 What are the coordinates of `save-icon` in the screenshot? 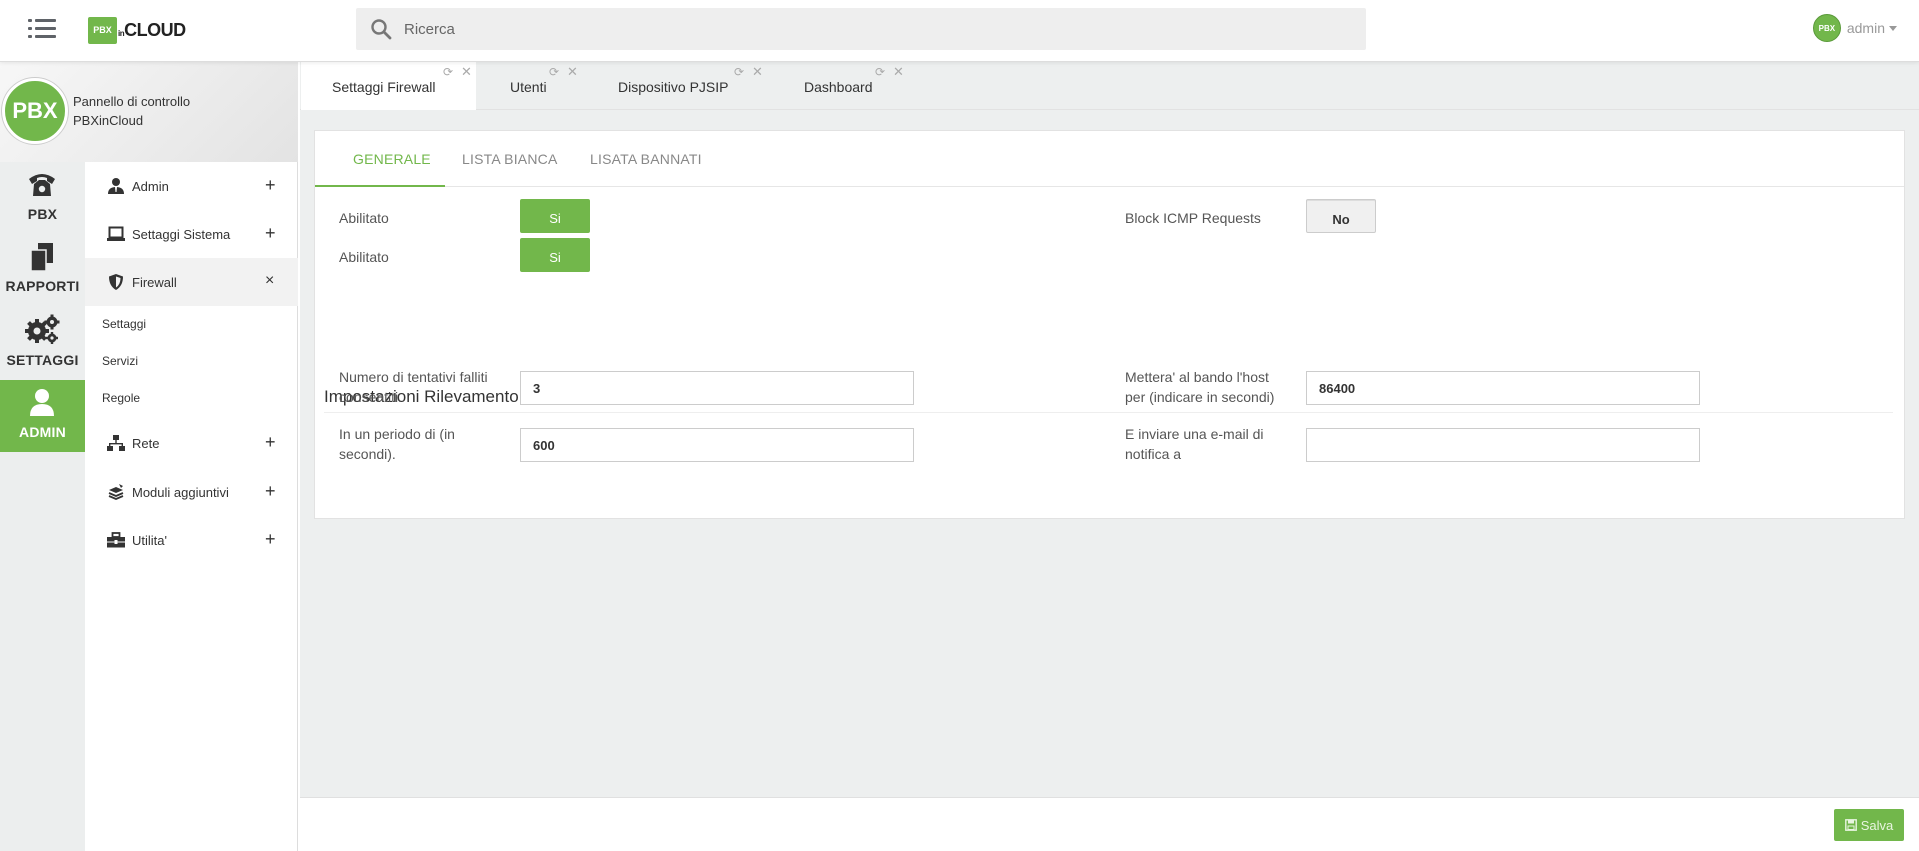 It's located at (1850, 825).